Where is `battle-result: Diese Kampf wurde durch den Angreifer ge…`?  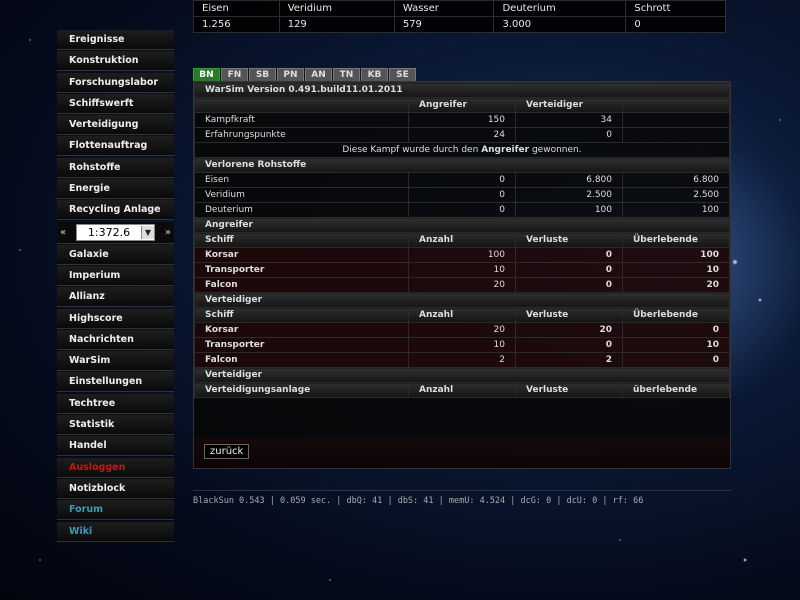 battle-result: Diese Kampf wurde durch den Angreifer ge… is located at coordinates (462, 150).